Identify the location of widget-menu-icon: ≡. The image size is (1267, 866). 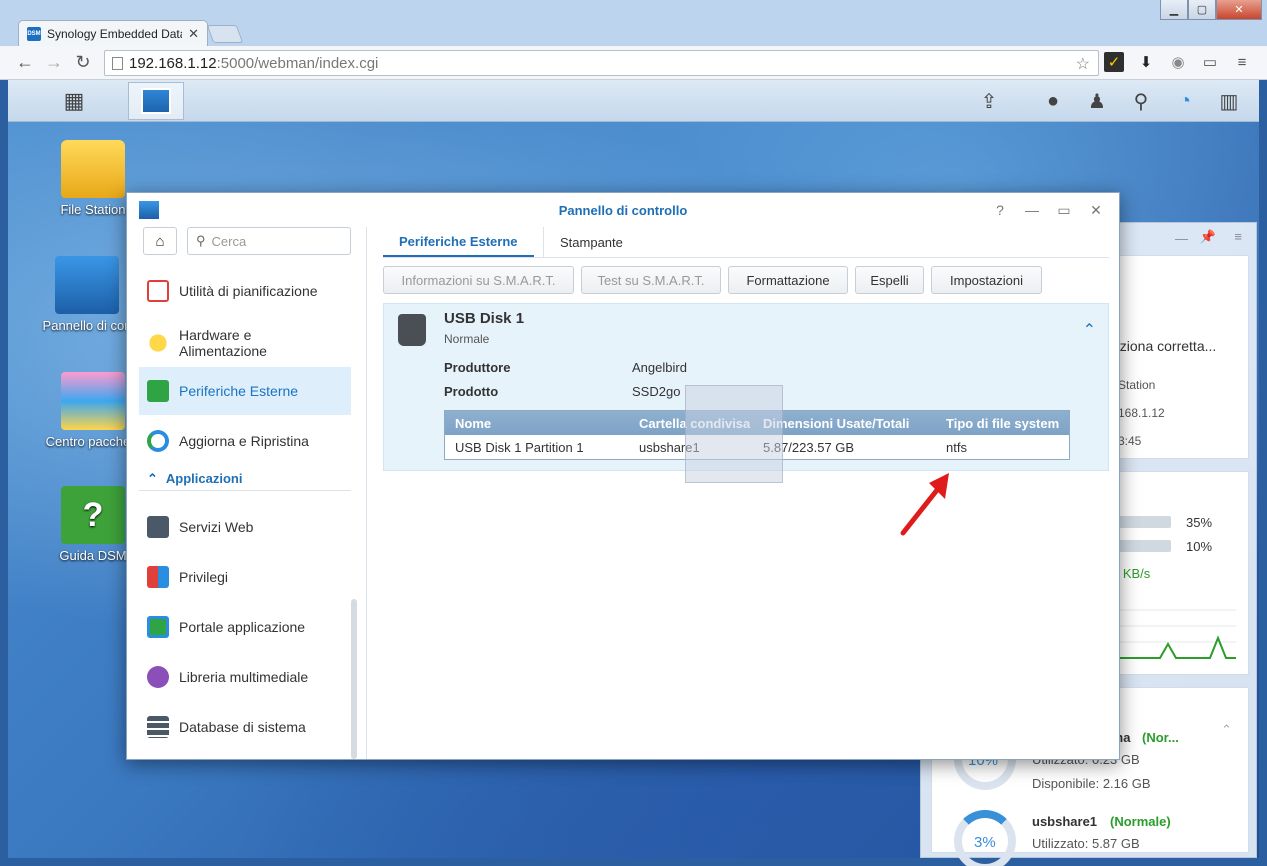
(1238, 236).